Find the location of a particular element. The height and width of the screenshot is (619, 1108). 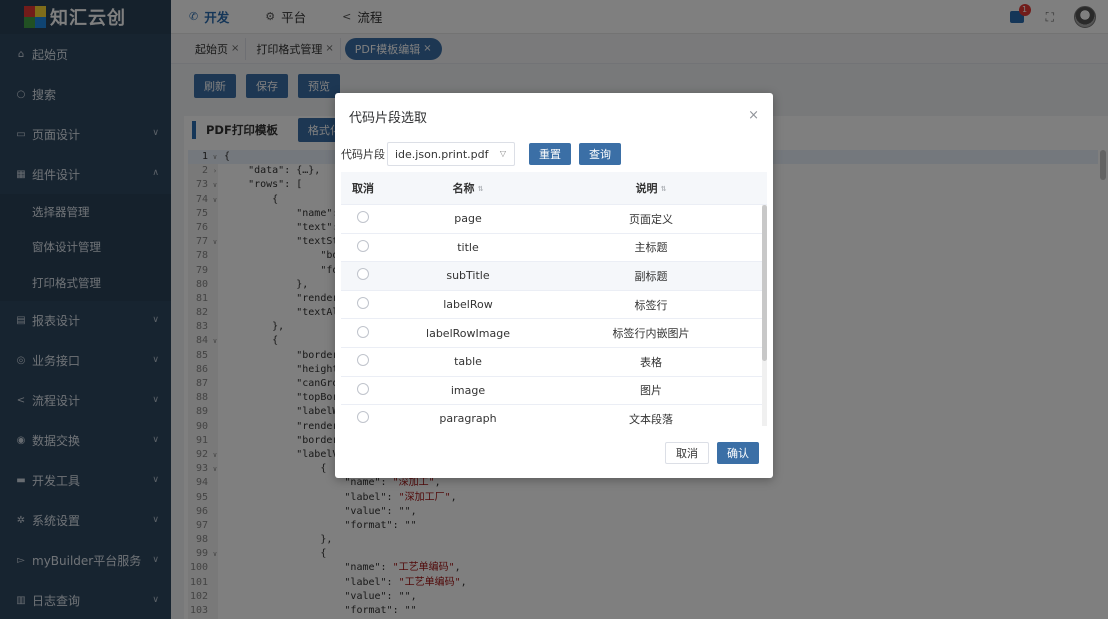

filter-bar: 代码片段 ide.json.print.pdf ▽ 重置 查询 is located at coordinates (481, 154).